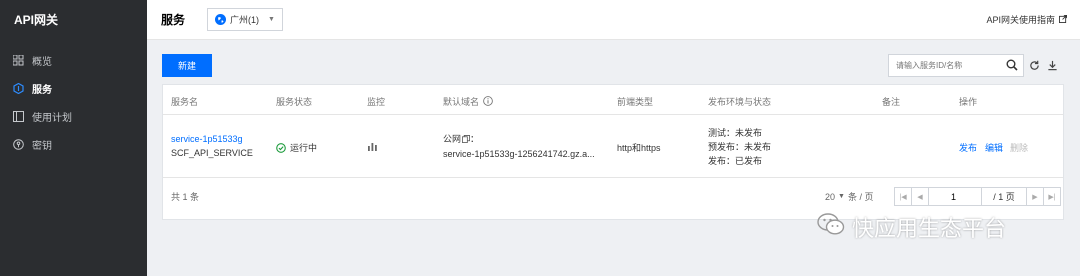  Describe the element at coordinates (1004, 197) in the screenshot. I see `page-total: / 1 页` at that location.